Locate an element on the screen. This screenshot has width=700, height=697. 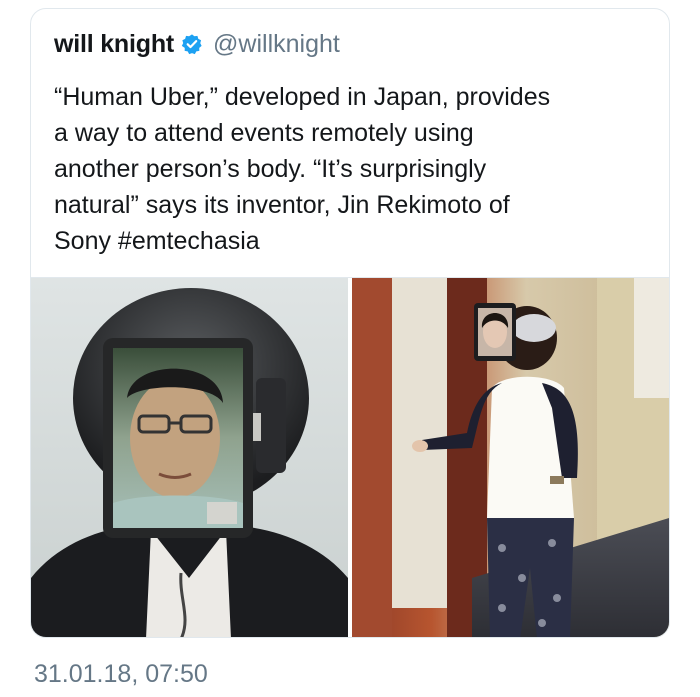
user-handle: @willknight is located at coordinates (276, 44).